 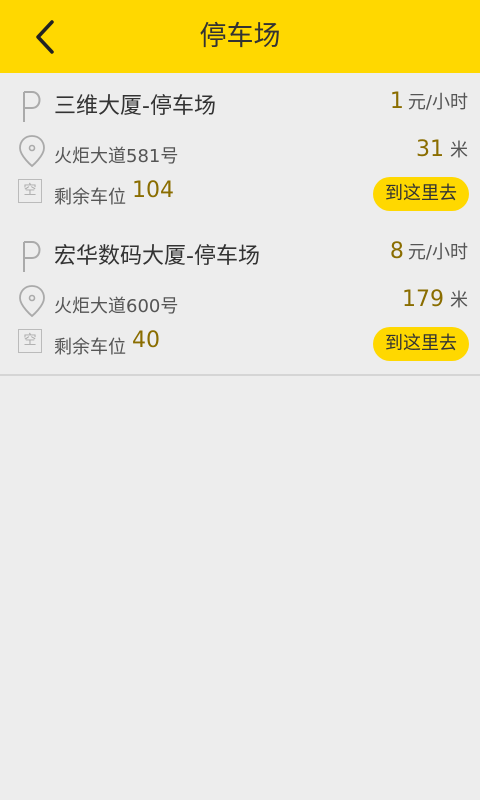 What do you see at coordinates (430, 149) in the screenshot?
I see `distance-value: 31` at bounding box center [430, 149].